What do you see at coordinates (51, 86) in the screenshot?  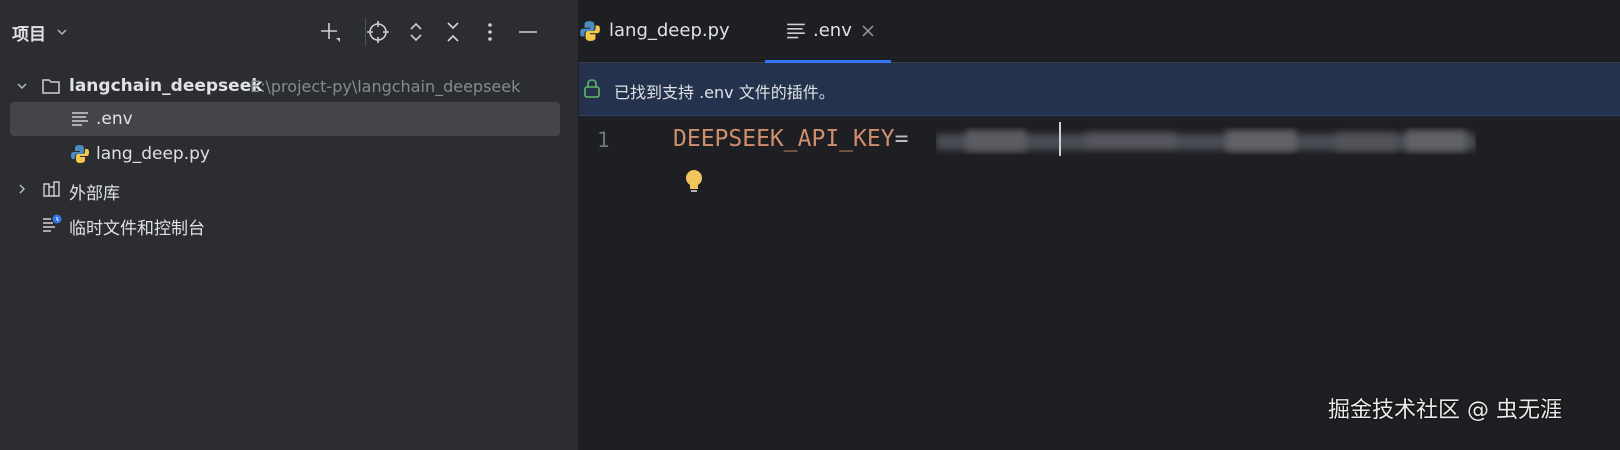 I see `folder-icon` at bounding box center [51, 86].